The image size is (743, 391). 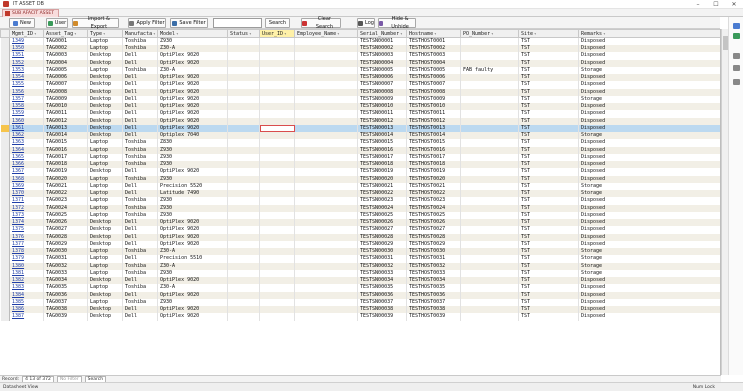 What do you see at coordinates (26, 230) in the screenshot?
I see `cell-mgmt-id: 1375` at bounding box center [26, 230].